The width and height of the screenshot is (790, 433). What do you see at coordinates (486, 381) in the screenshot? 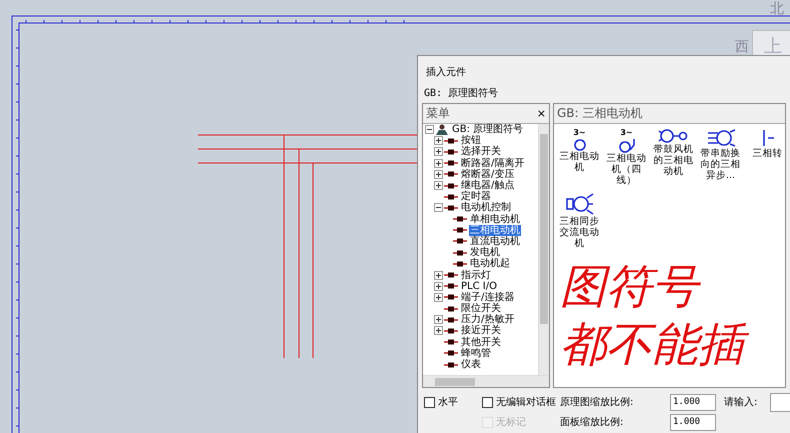
I see `horizontal-scrollbar` at bounding box center [486, 381].